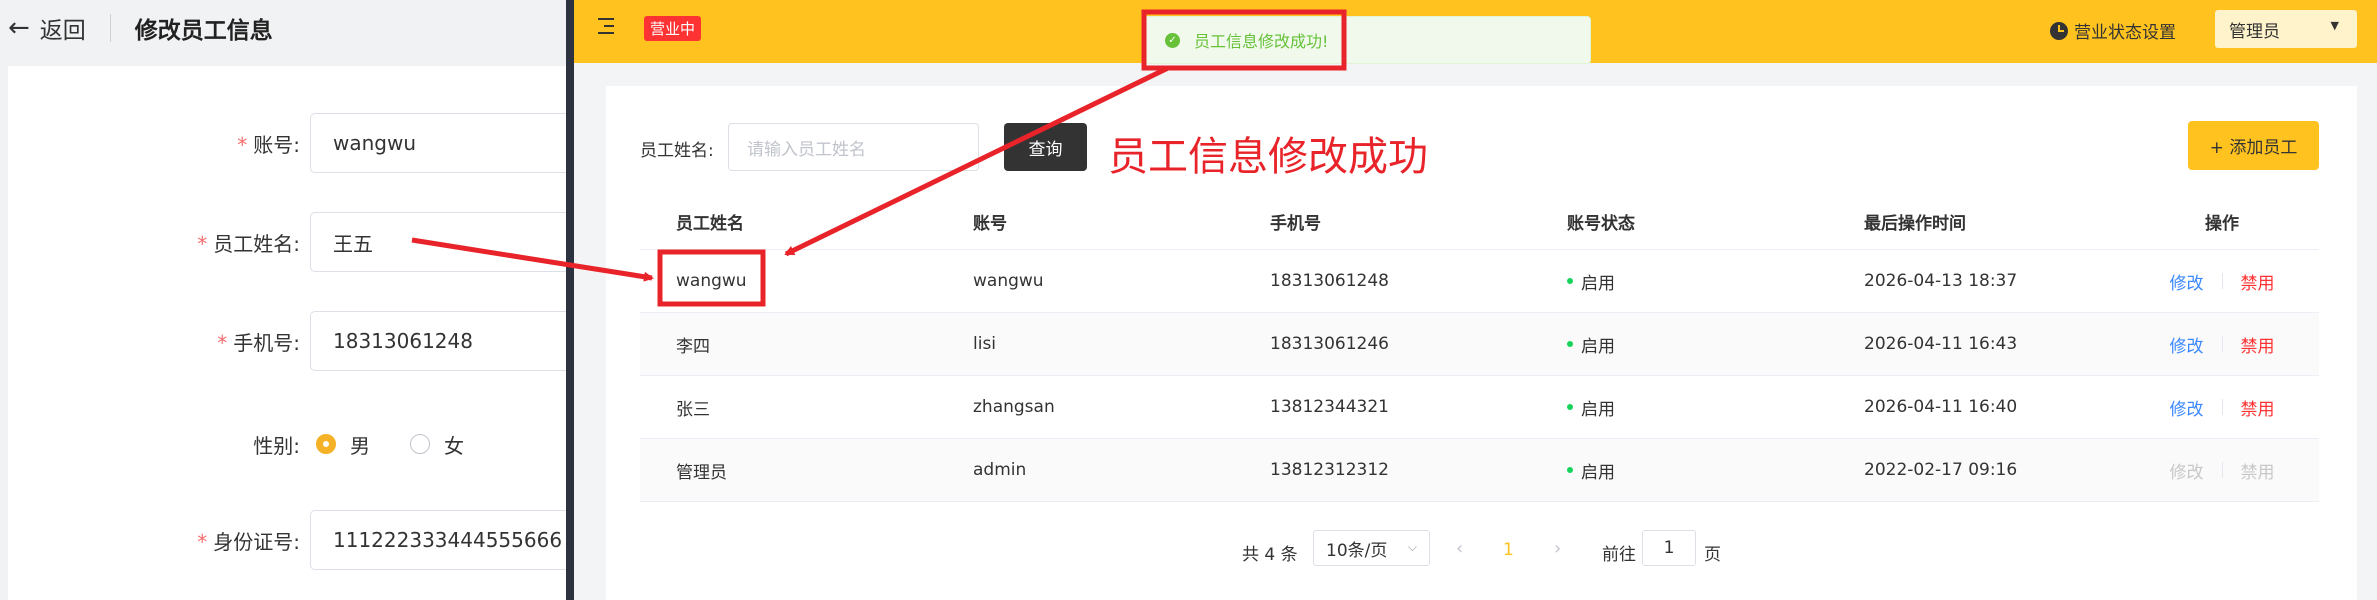 This screenshot has width=2377, height=600. What do you see at coordinates (2222, 224) in the screenshot?
I see `header-actions: 操作` at bounding box center [2222, 224].